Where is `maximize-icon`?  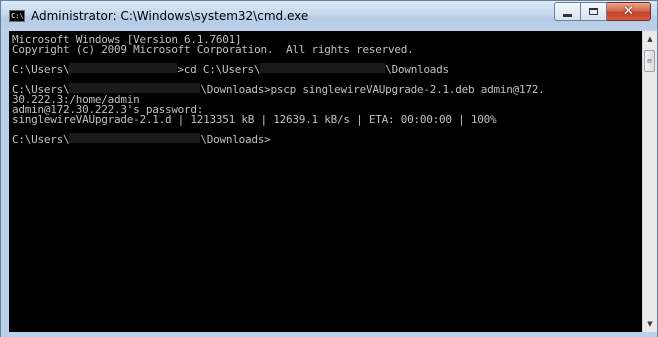 maximize-icon is located at coordinates (593, 11).